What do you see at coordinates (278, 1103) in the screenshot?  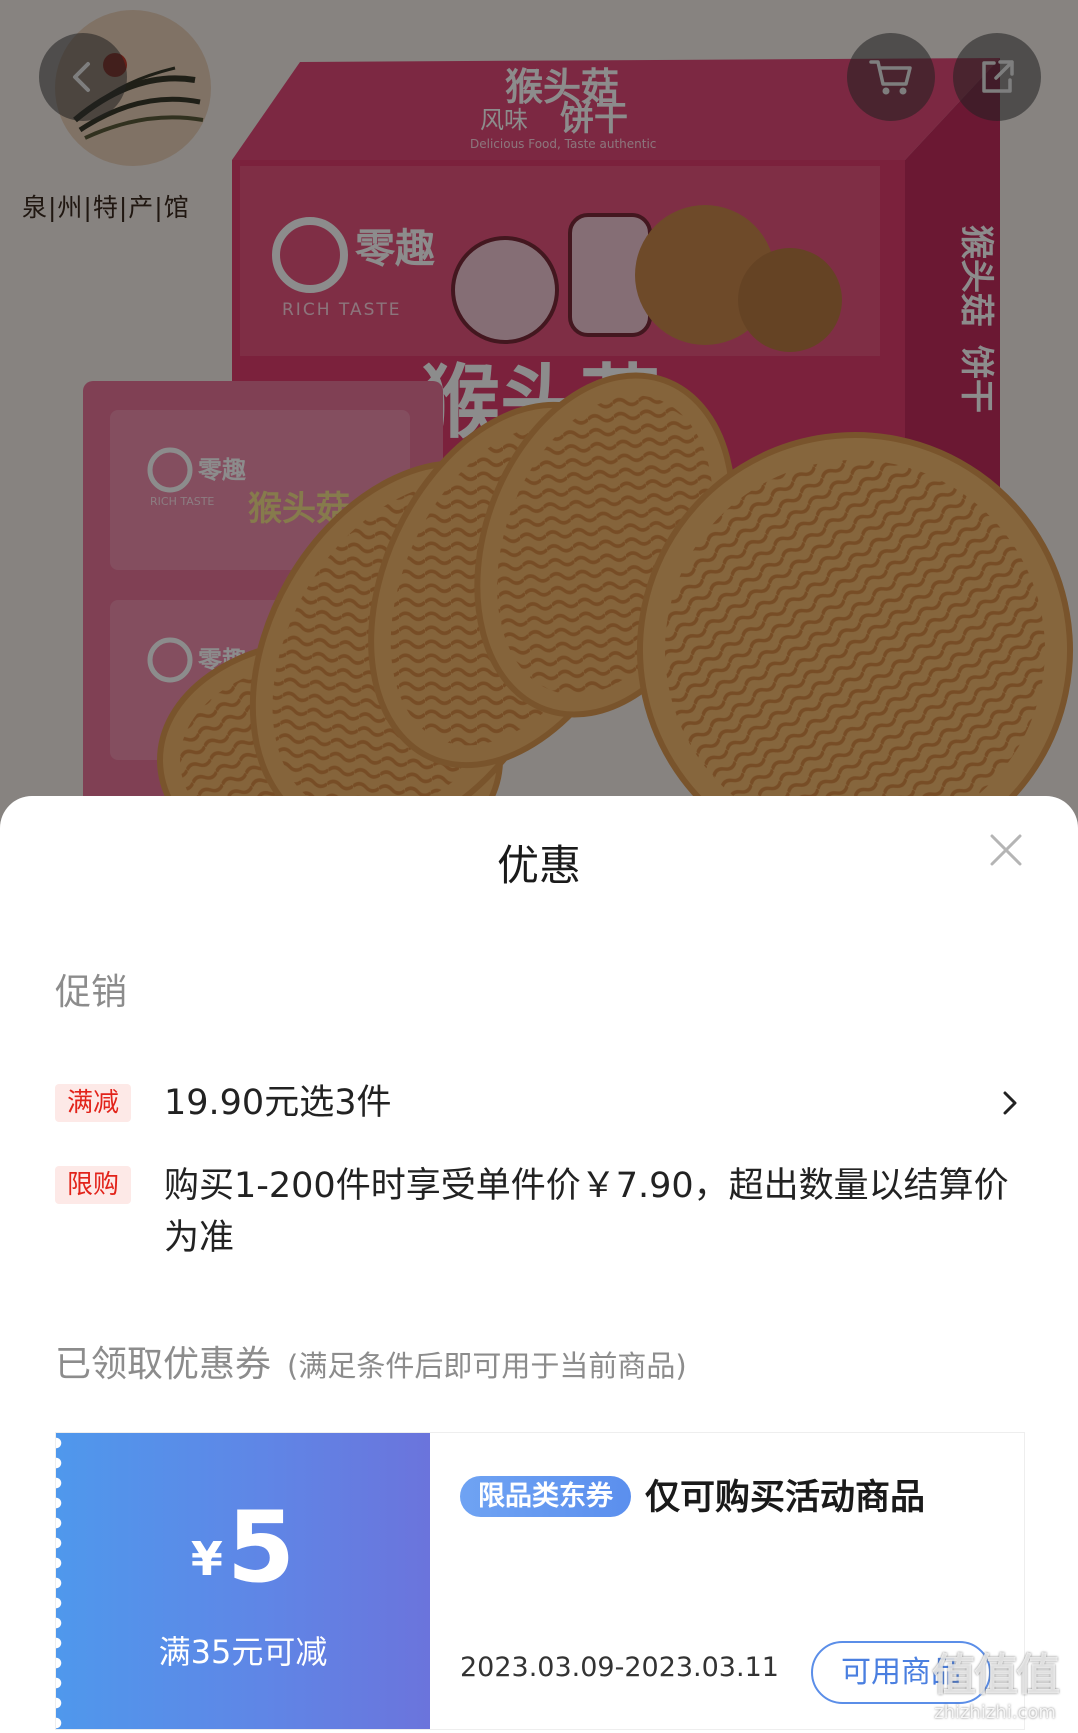 I see `promotion-text: 19.90元选3件` at bounding box center [278, 1103].